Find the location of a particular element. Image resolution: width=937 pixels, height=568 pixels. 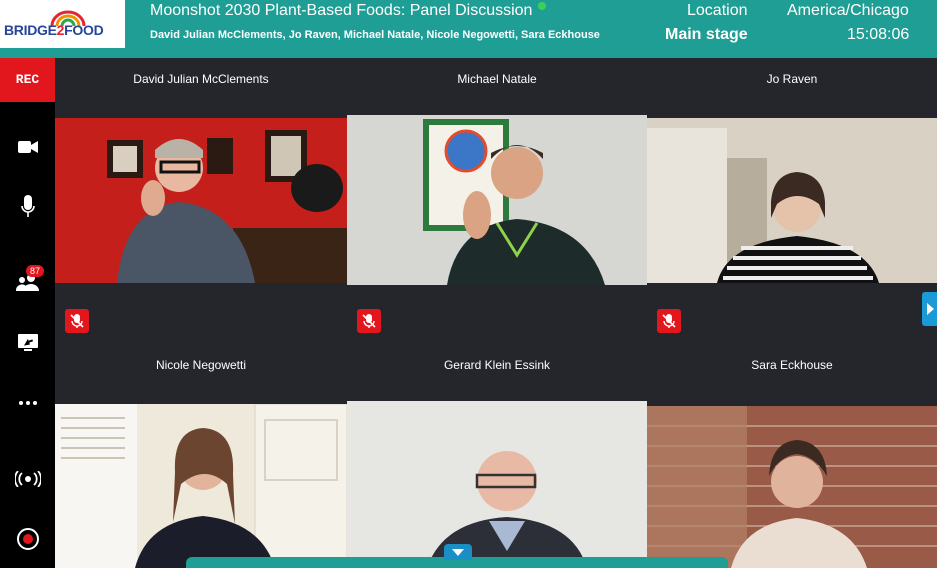

participant-name: Gerard Klein Essink is located at coordinates (497, 365).